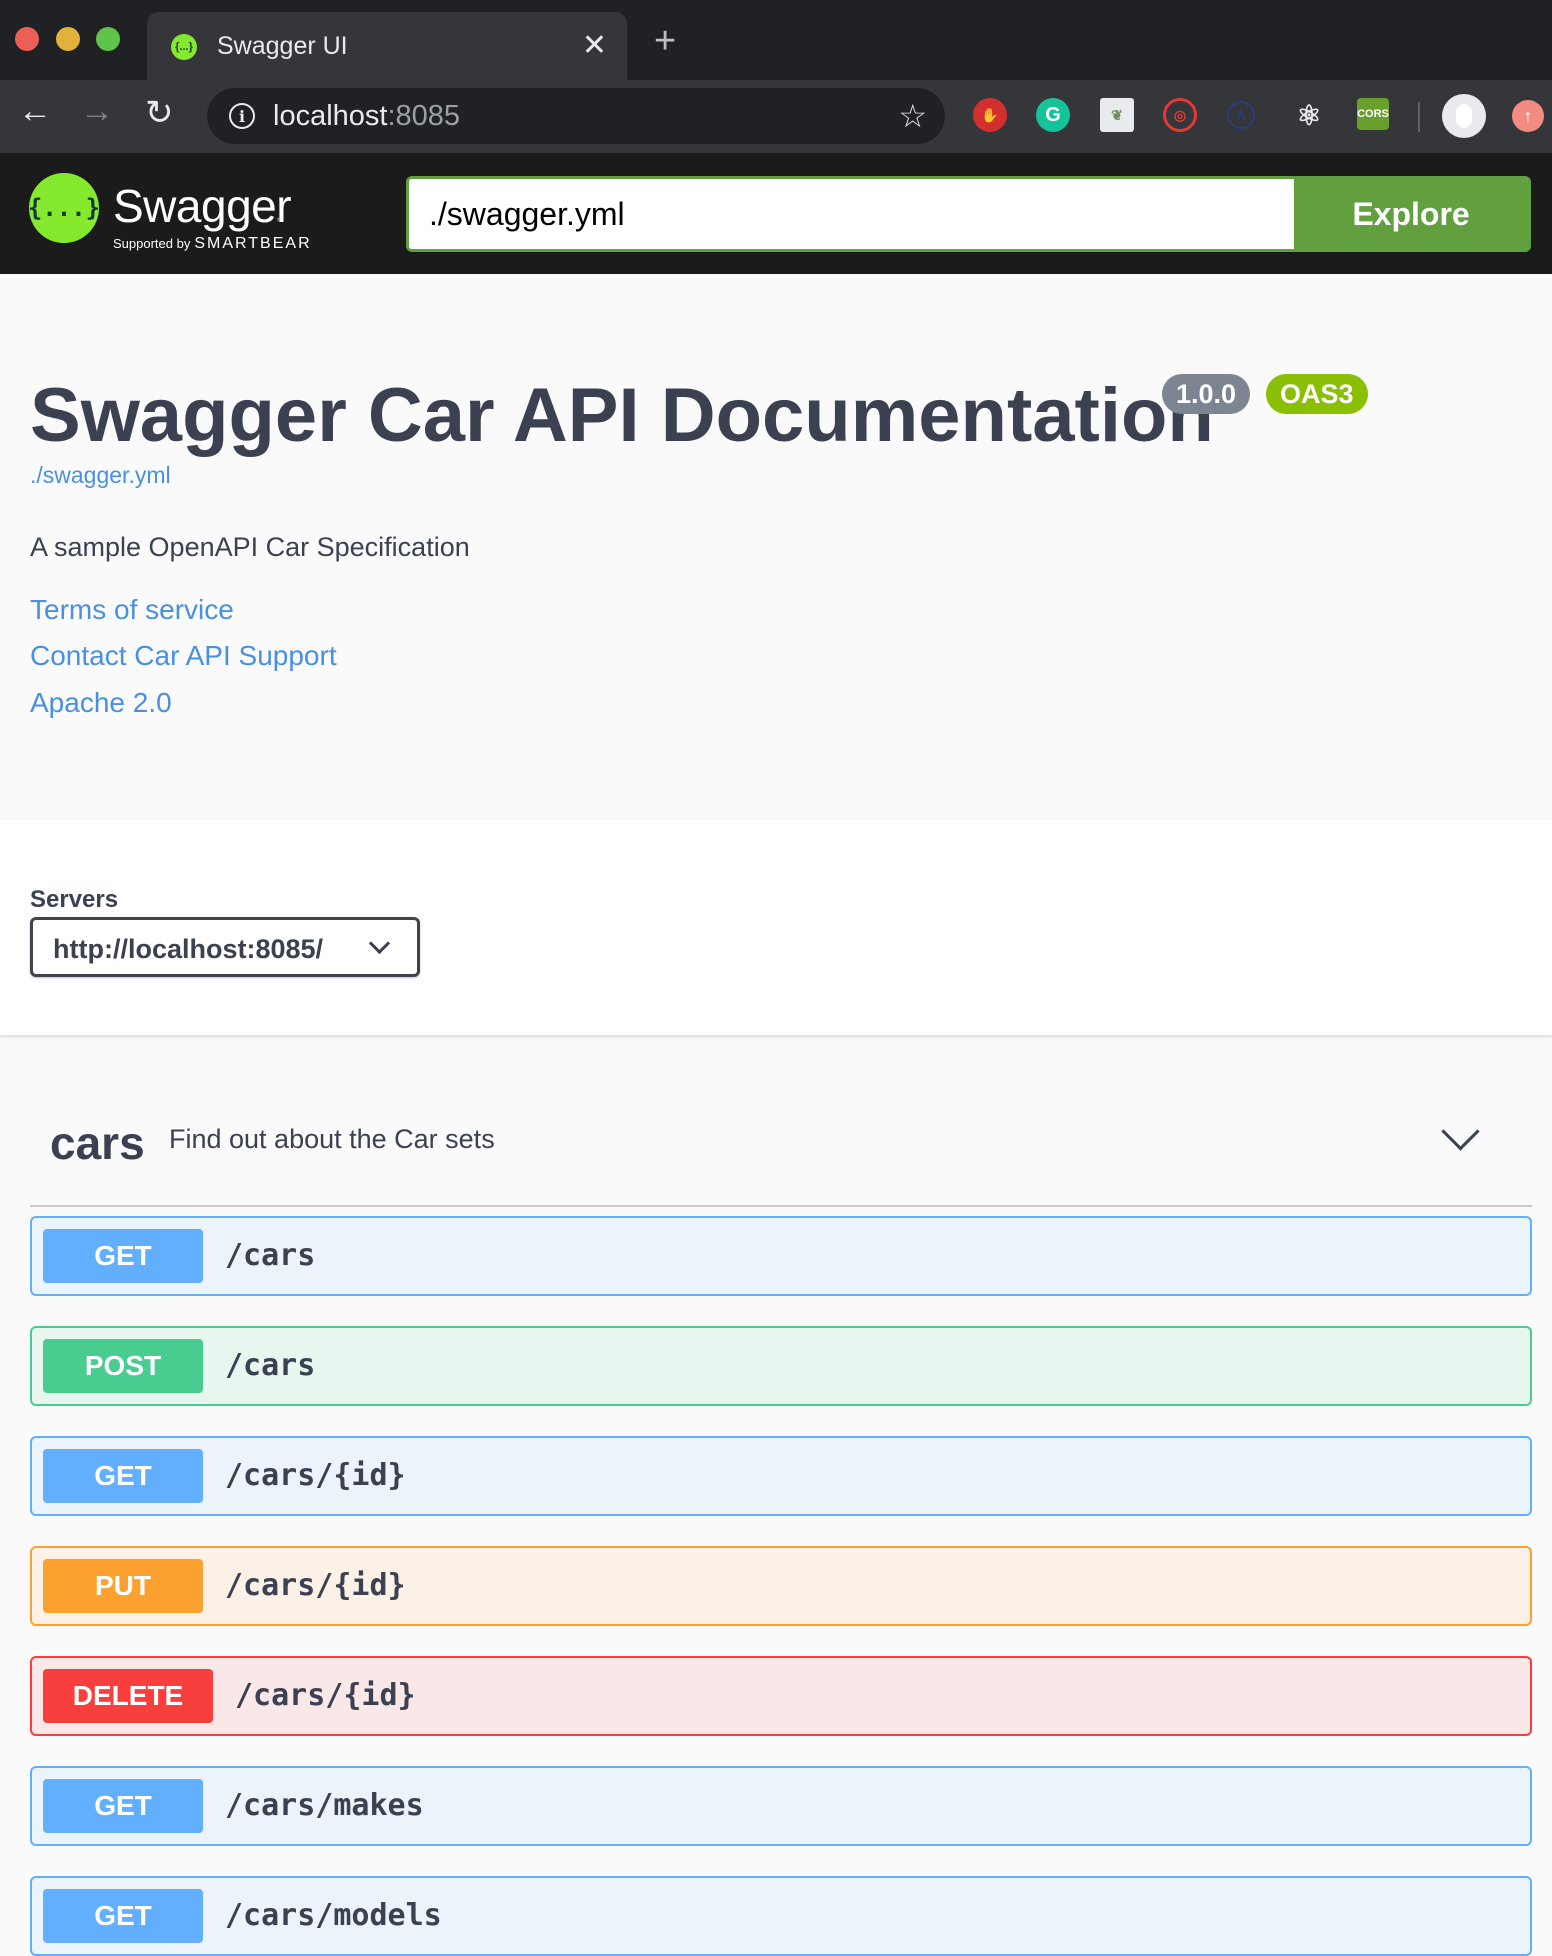  I want to click on tag-description: Find out about the Car sets, so click(332, 1139).